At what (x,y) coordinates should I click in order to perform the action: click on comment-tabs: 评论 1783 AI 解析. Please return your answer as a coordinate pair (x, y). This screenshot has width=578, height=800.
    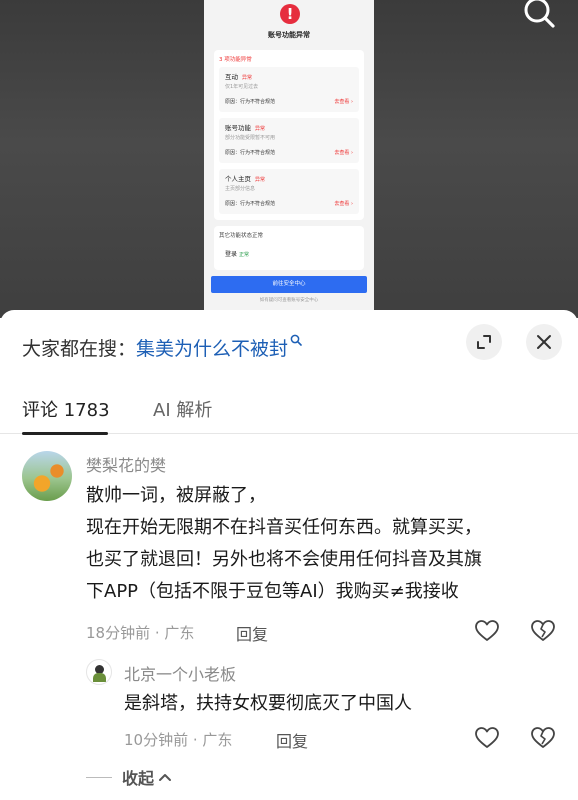
    Looking at the image, I should click on (289, 412).